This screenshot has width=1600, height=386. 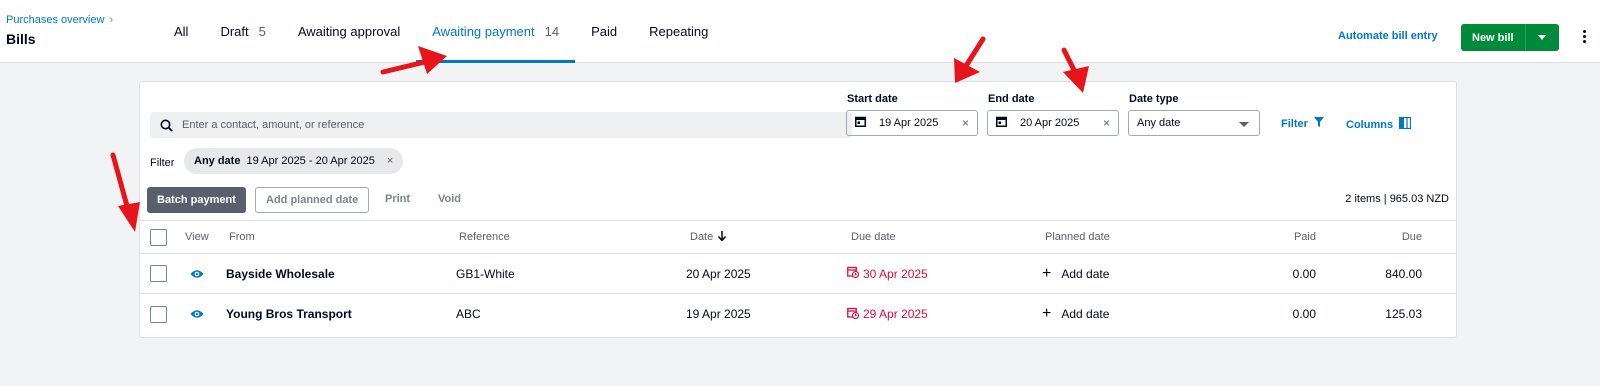 I want to click on page-title: Bills, so click(x=21, y=39).